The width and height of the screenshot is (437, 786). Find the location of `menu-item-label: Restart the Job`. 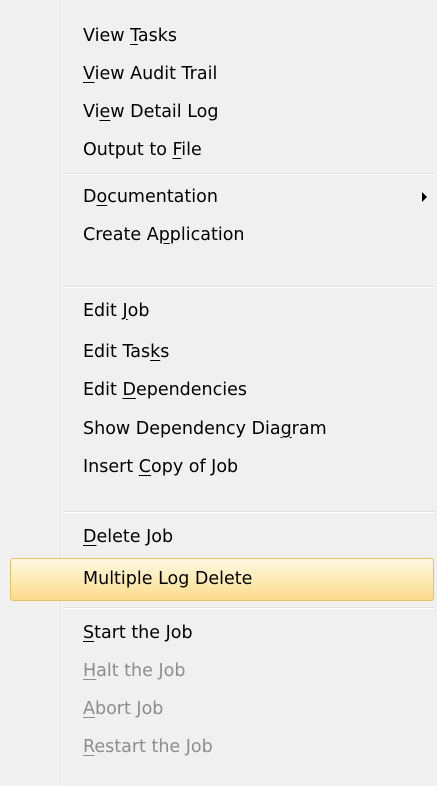

menu-item-label: Restart the Job is located at coordinates (148, 747).